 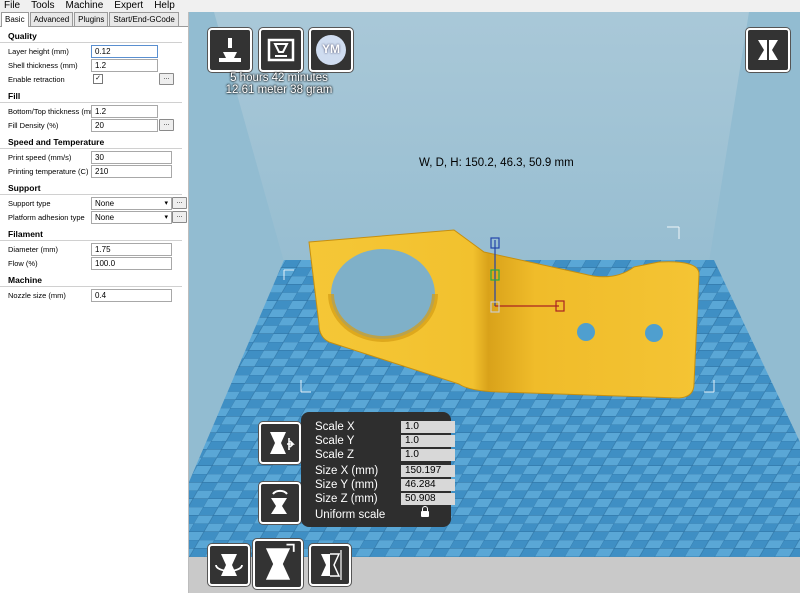 I want to click on reset-scale-icon, so click(x=279, y=501).